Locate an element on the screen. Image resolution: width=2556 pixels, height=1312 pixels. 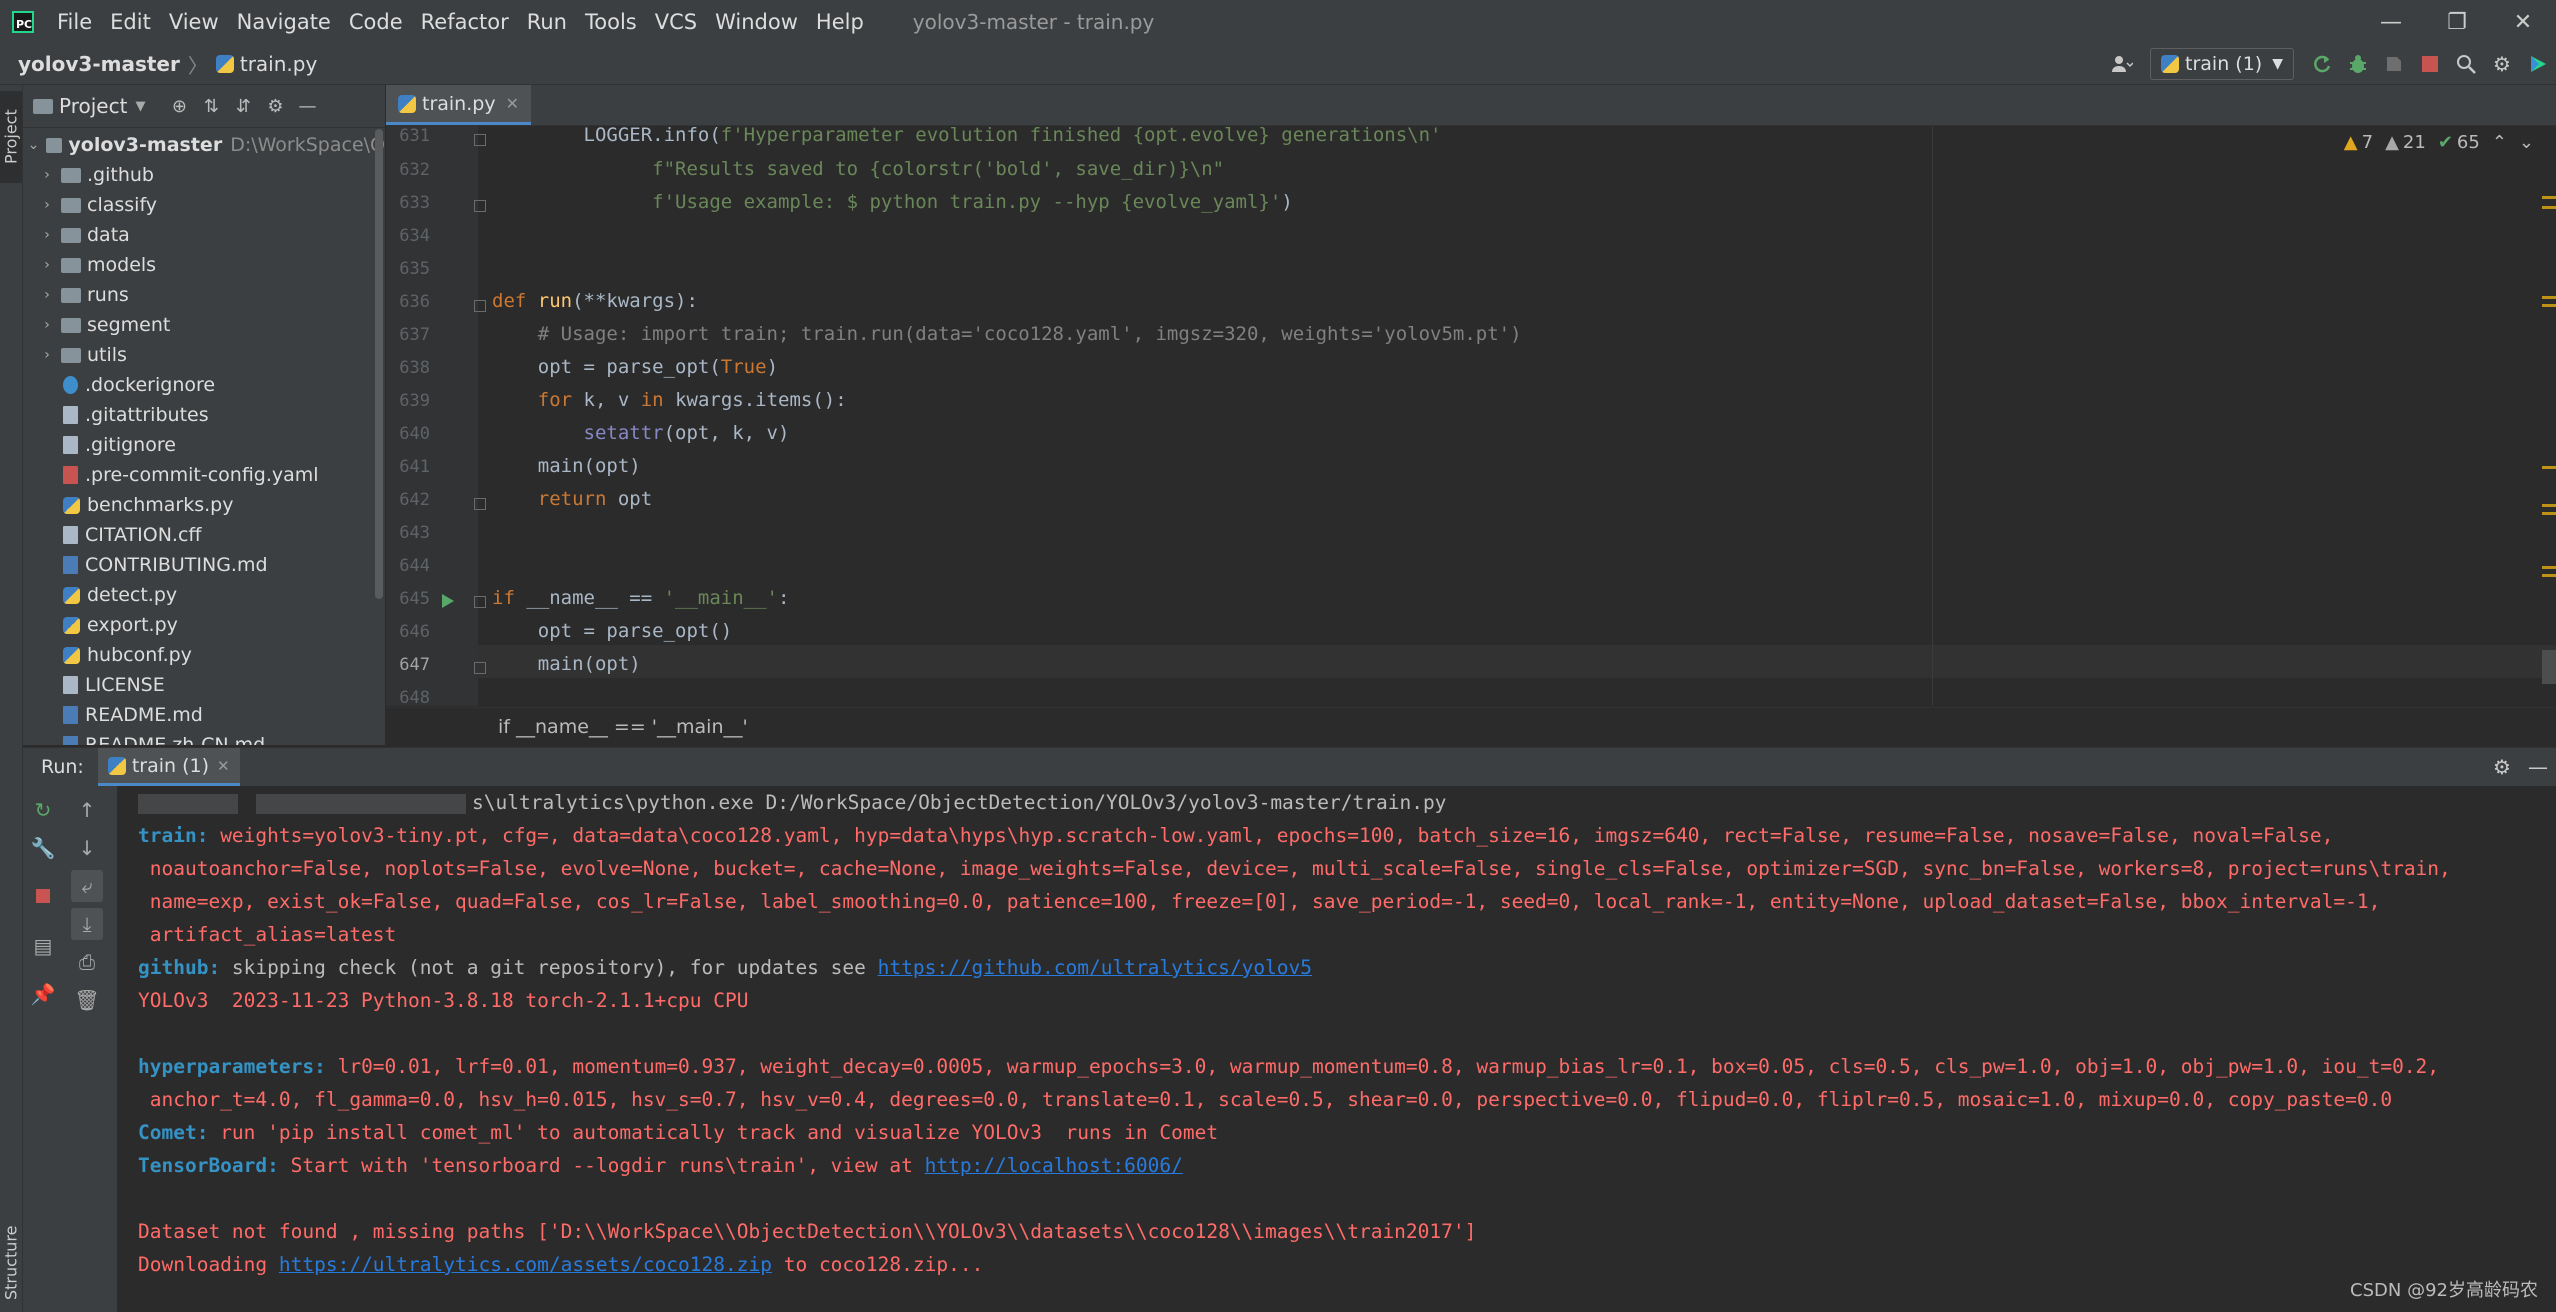
soft-wrap-icon: ⤶ is located at coordinates (87, 886).